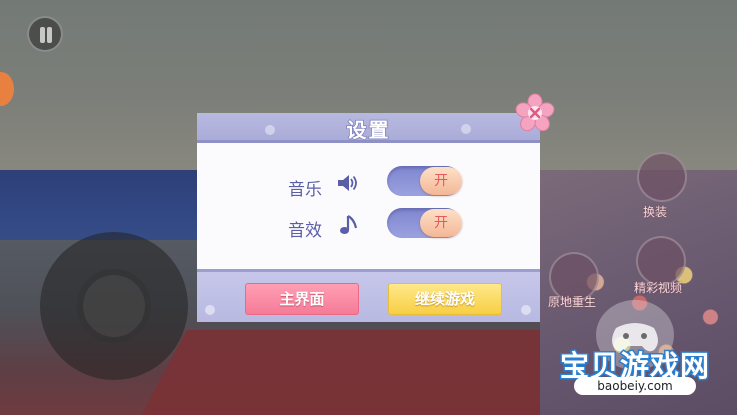 The height and width of the screenshot is (415, 737). I want to click on watermark: 宝贝游戏网 baobeiy.com, so click(647, 379).